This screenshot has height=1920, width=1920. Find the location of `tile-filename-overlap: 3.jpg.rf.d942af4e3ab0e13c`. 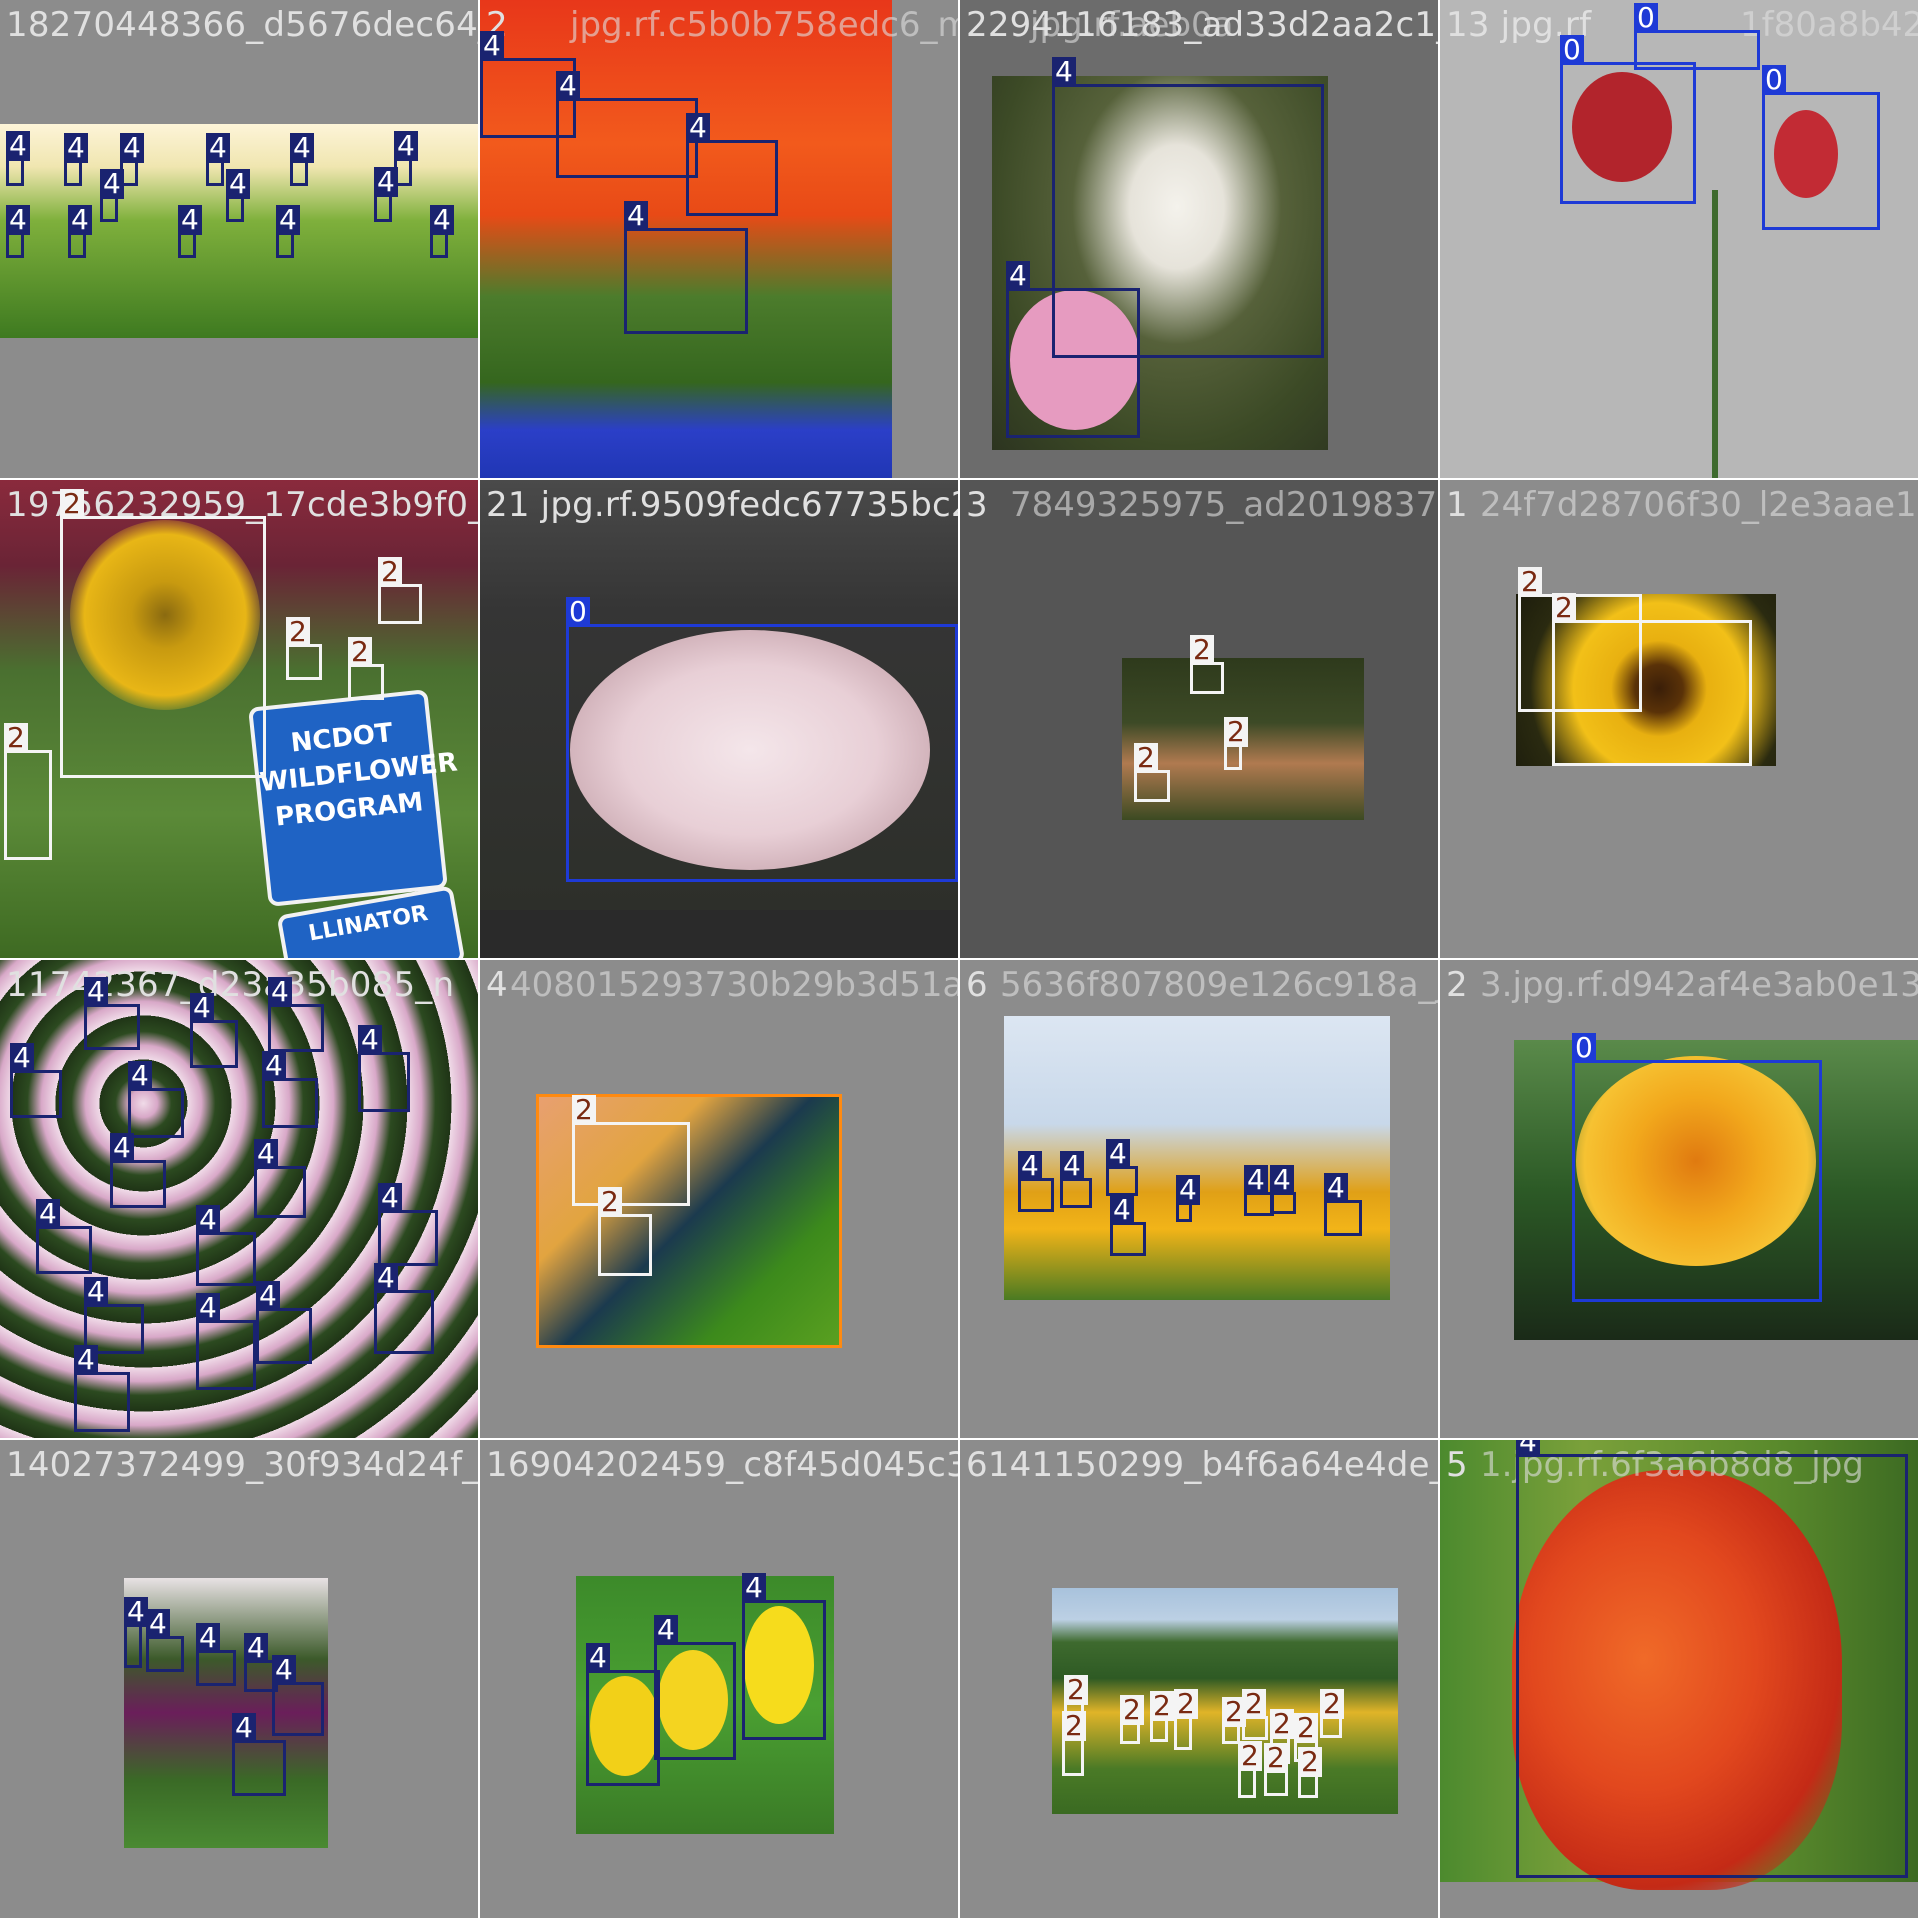

tile-filename-overlap: 3.jpg.rf.d942af4e3ab0e13c is located at coordinates (1699, 985).